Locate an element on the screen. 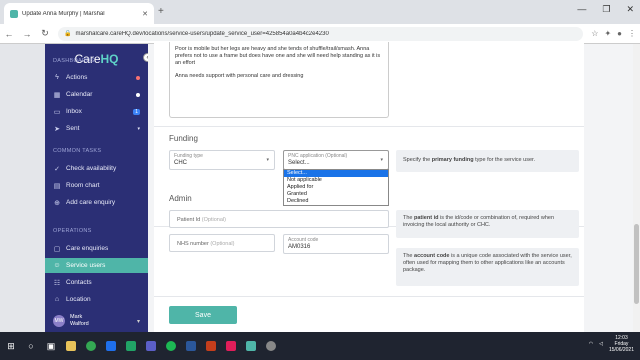  volume-icon: ◁ is located at coordinates (601, 344).